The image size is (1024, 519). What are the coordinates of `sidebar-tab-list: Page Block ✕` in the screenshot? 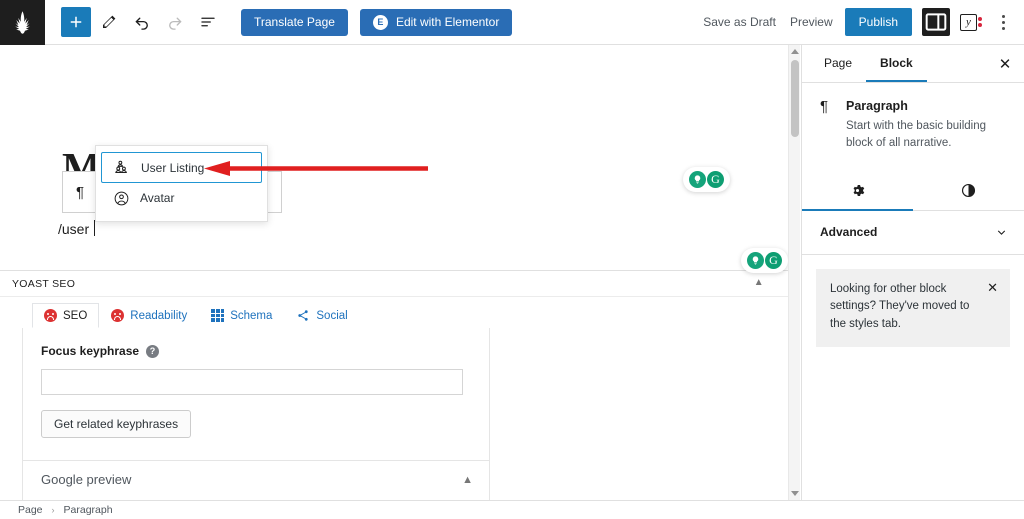 It's located at (913, 64).